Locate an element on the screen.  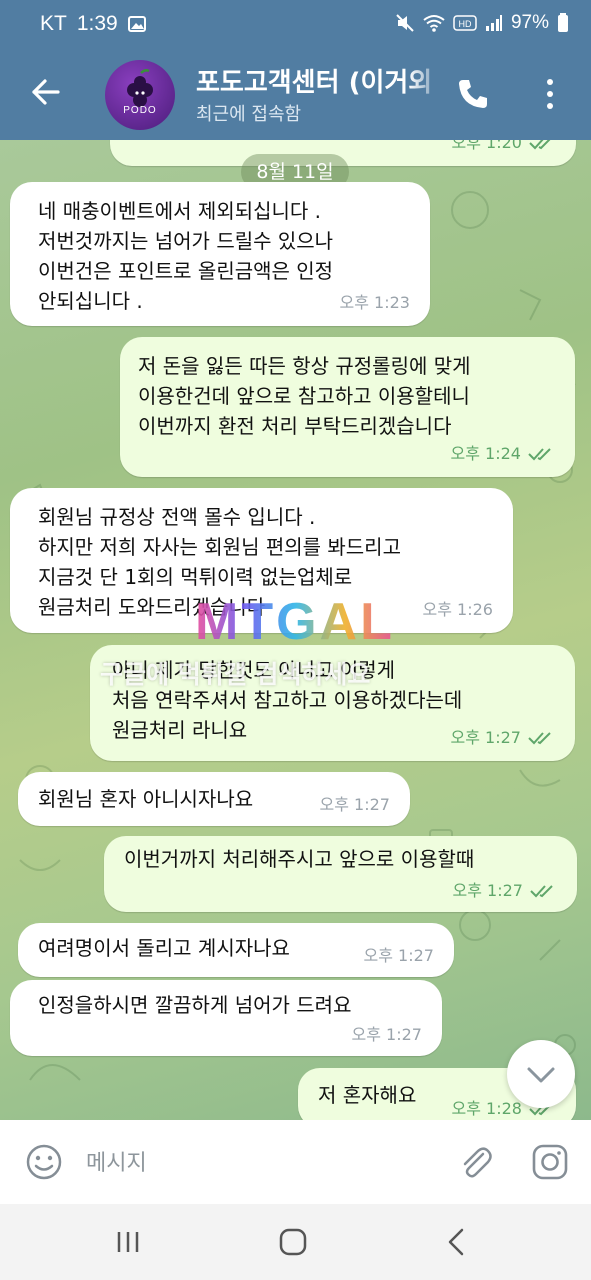
hd-icon: HD is located at coordinates (465, 23).